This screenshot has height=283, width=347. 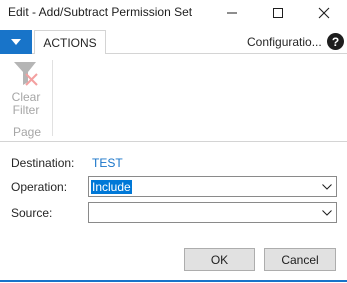 I want to click on window-title: Edit - Add/Subtract Permission Set, so click(x=100, y=12).